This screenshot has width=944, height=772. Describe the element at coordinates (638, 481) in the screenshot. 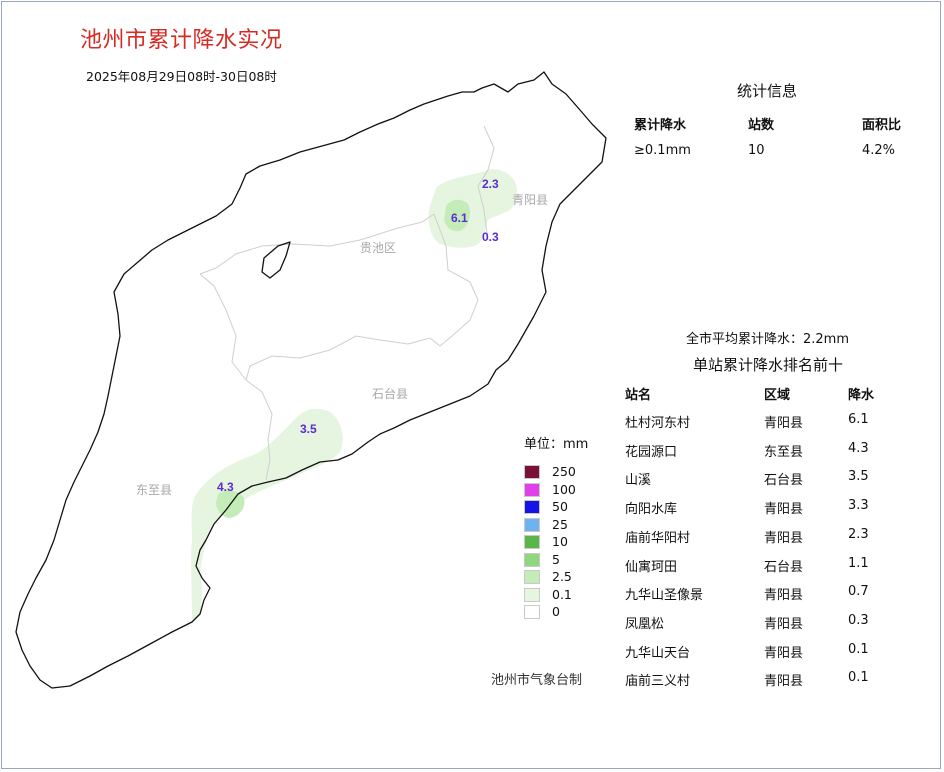

I see `ranking-station-name: 山溪` at that location.